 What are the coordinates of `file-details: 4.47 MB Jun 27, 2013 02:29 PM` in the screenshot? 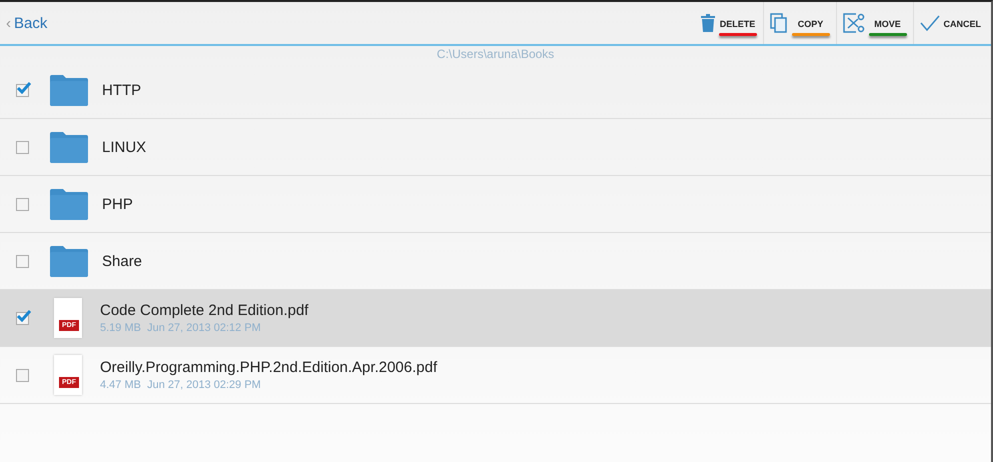 It's located at (181, 385).